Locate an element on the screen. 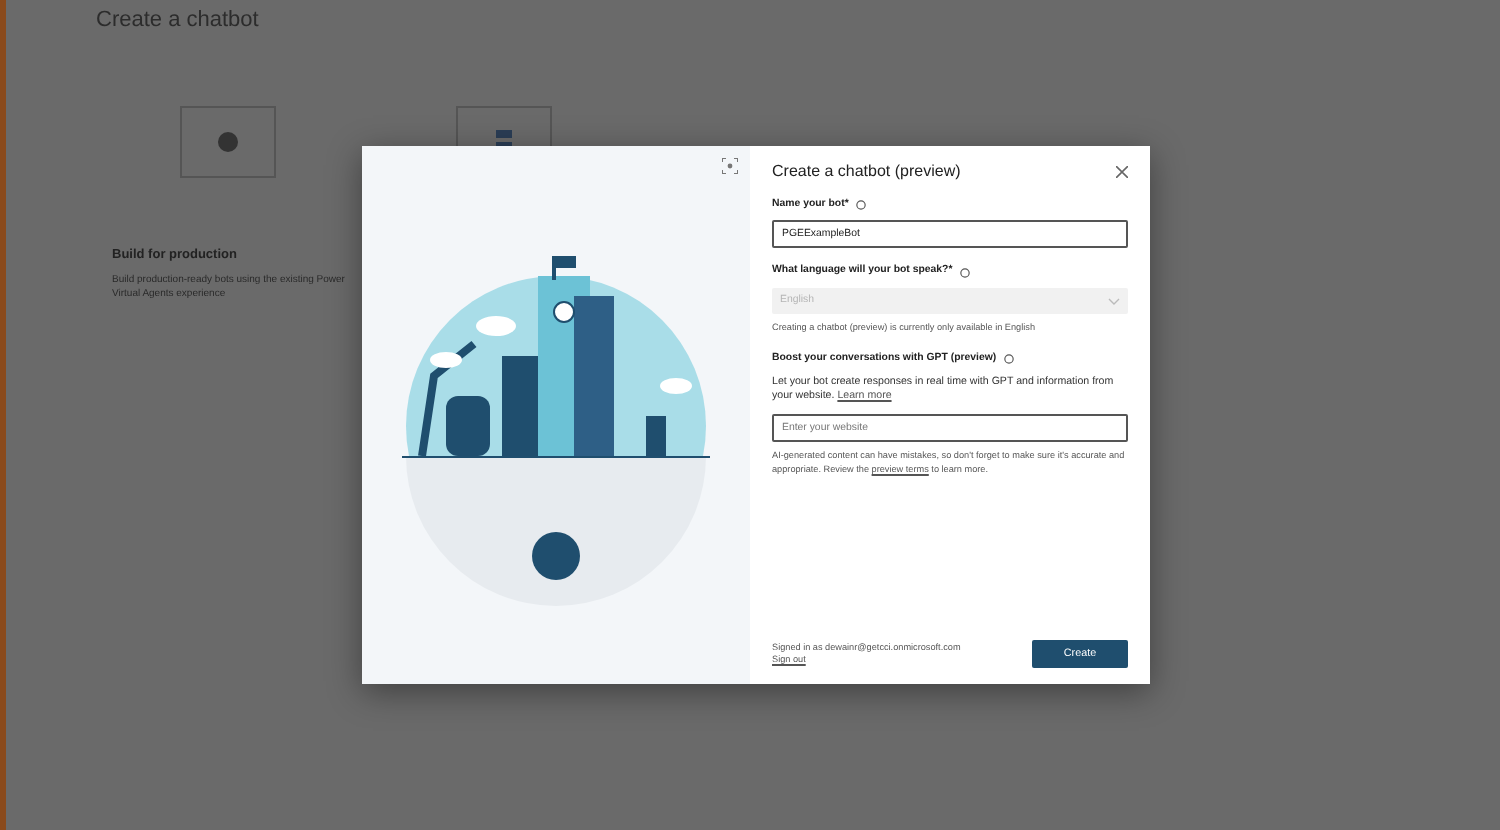 The height and width of the screenshot is (830, 1500). expand-icon is located at coordinates (730, 166).